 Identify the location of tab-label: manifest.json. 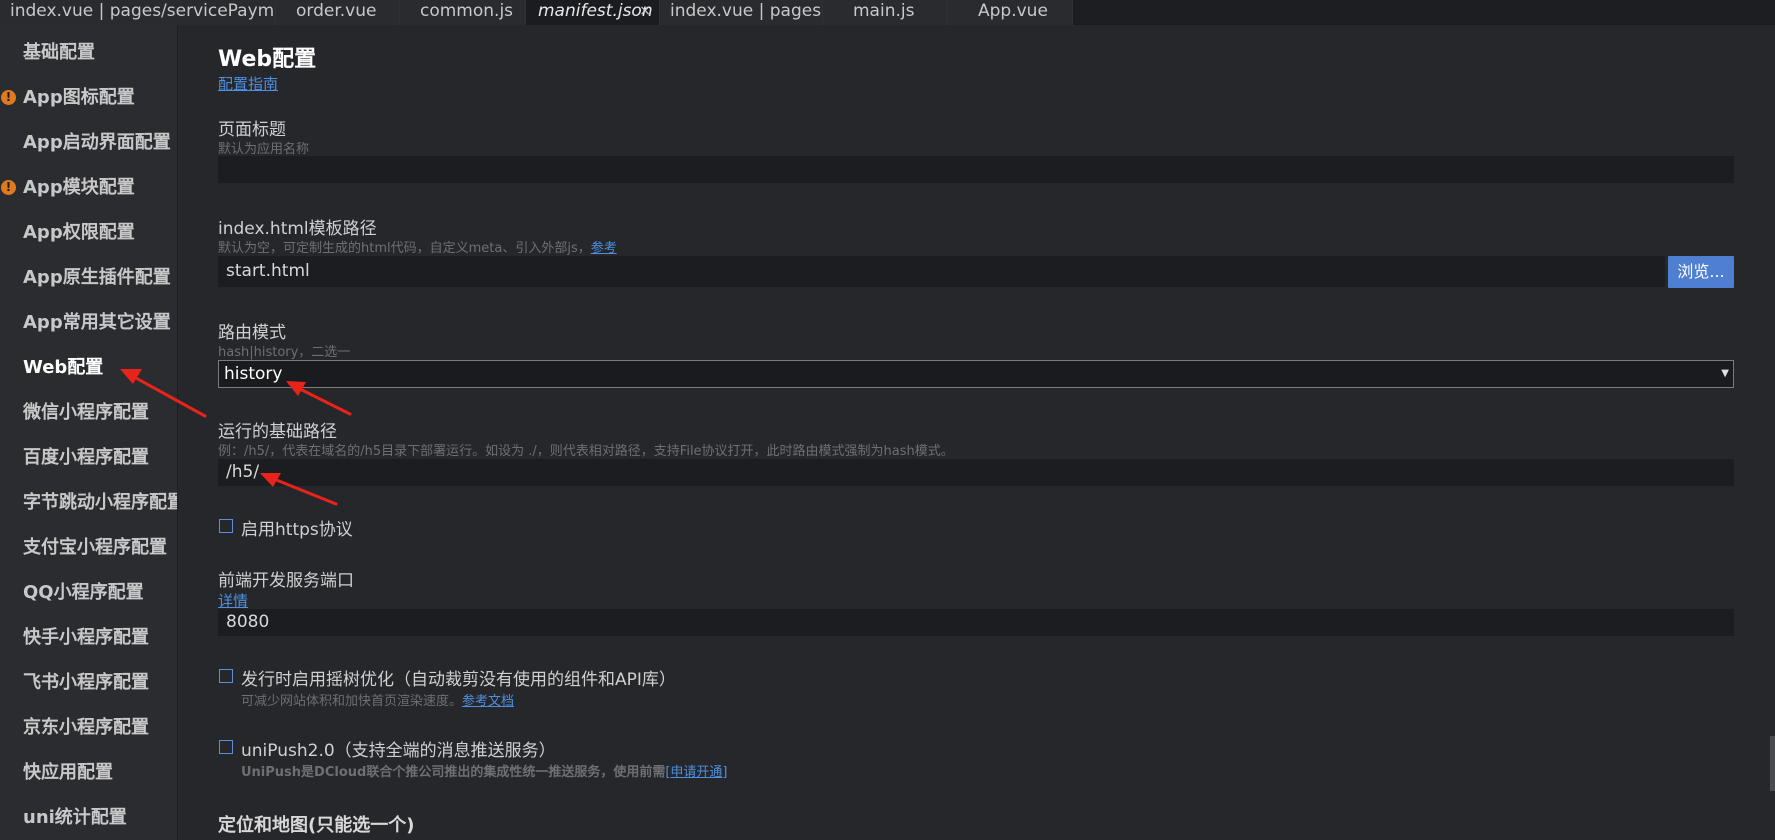
(595, 11).